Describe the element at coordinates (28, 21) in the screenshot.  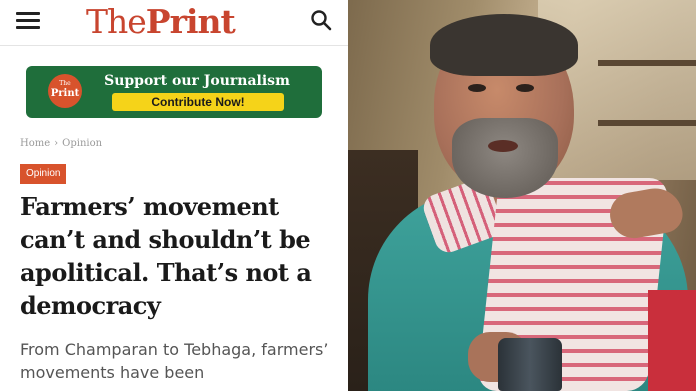
I see `hamburger-menu-icon` at that location.